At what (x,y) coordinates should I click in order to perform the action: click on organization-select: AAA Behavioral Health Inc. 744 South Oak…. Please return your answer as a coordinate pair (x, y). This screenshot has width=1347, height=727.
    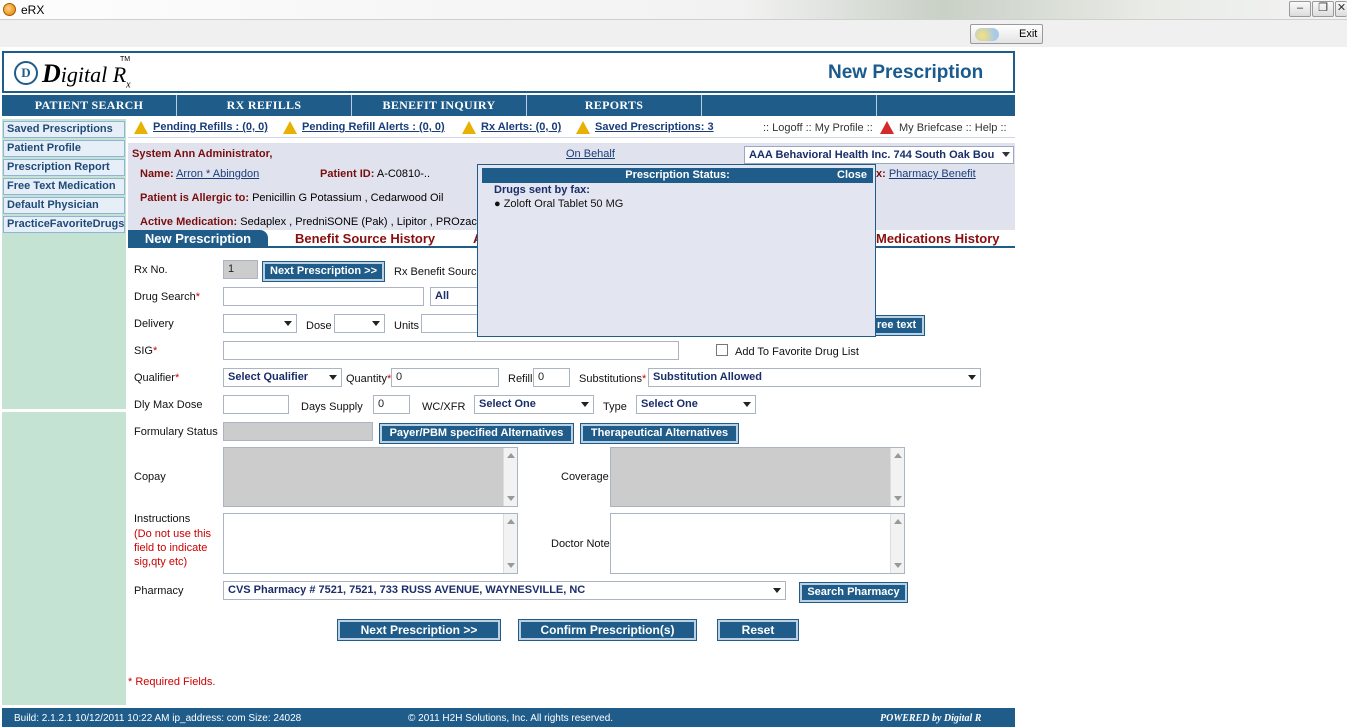
    Looking at the image, I should click on (879, 155).